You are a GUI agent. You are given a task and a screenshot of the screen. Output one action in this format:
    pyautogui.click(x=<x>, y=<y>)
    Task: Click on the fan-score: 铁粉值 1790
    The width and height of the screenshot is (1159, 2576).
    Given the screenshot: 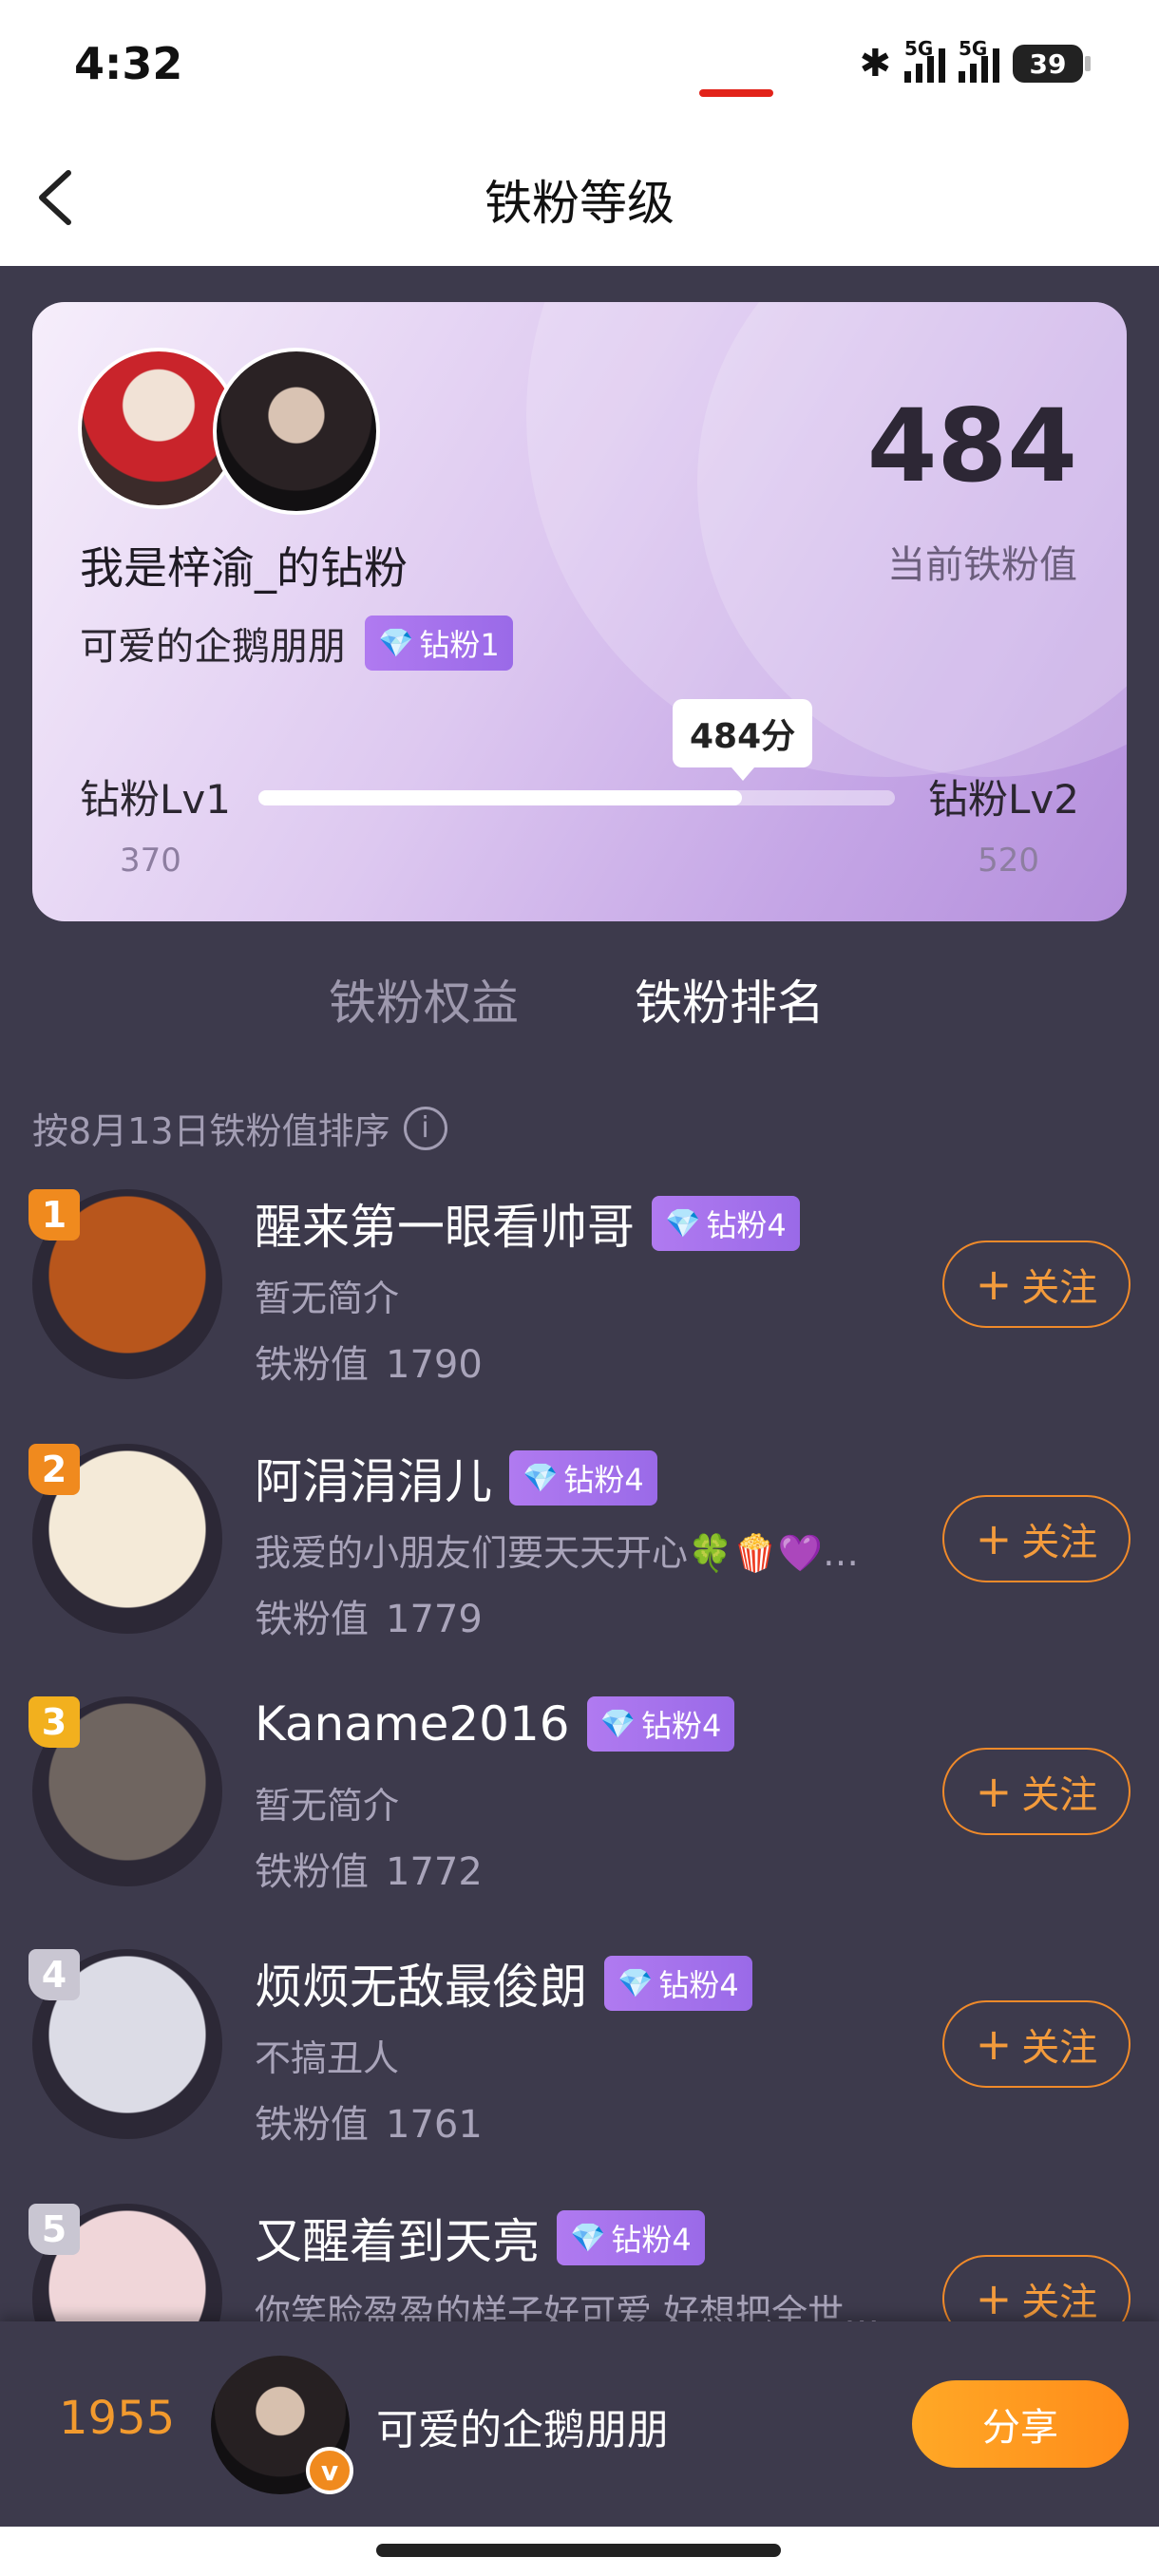 What is the action you would take?
    pyautogui.click(x=369, y=1361)
    